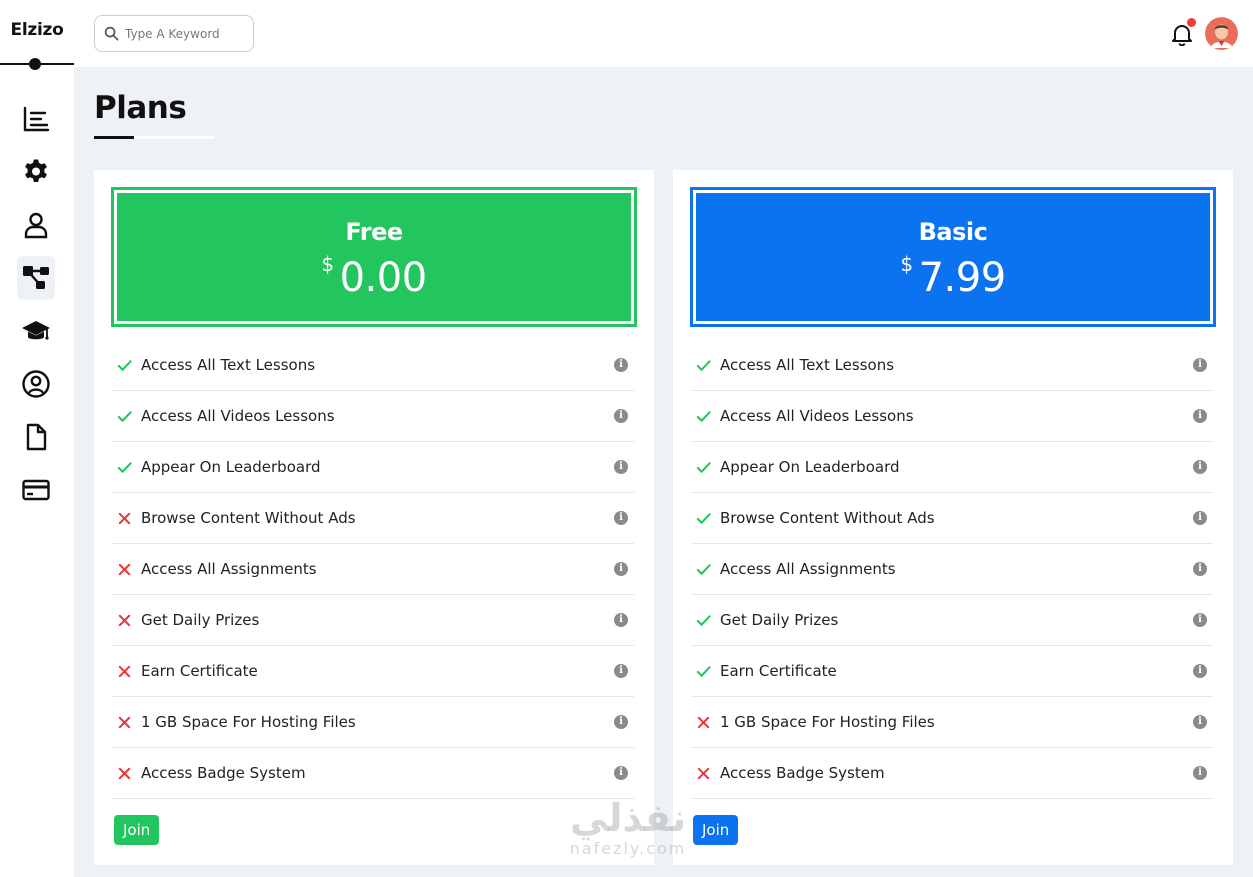 Image resolution: width=1253 pixels, height=877 pixels. I want to click on diagram-icon, so click(36, 277).